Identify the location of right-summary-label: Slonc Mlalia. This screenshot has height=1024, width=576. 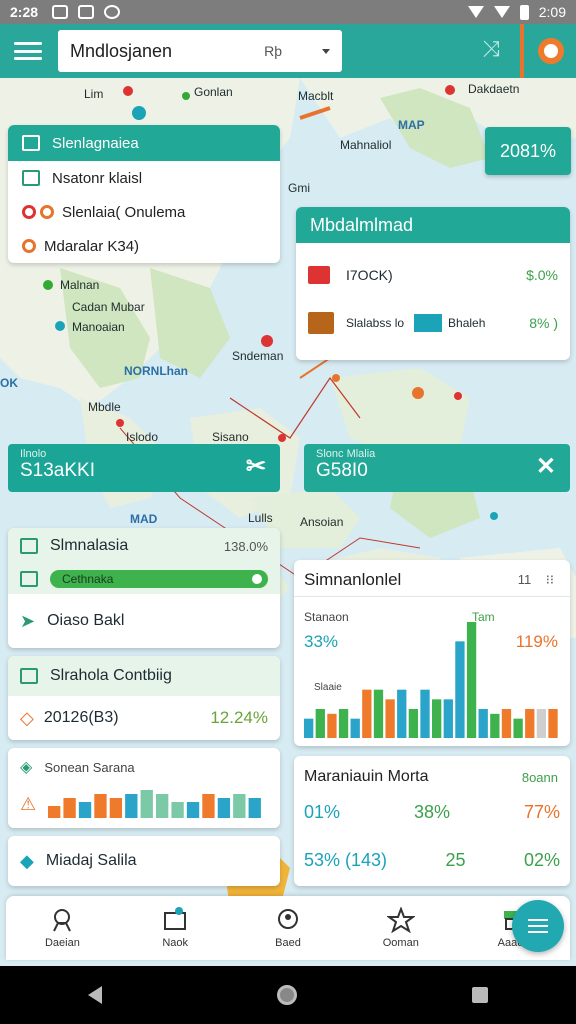
(346, 454).